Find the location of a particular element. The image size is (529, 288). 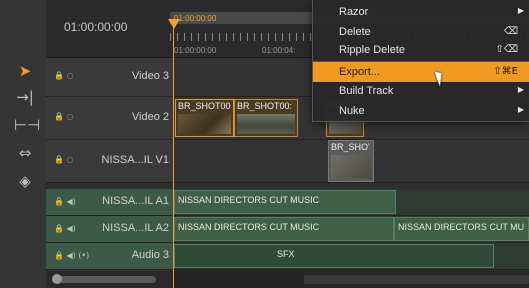

clip-label: BR_SHOT00 is located at coordinates (204, 106).